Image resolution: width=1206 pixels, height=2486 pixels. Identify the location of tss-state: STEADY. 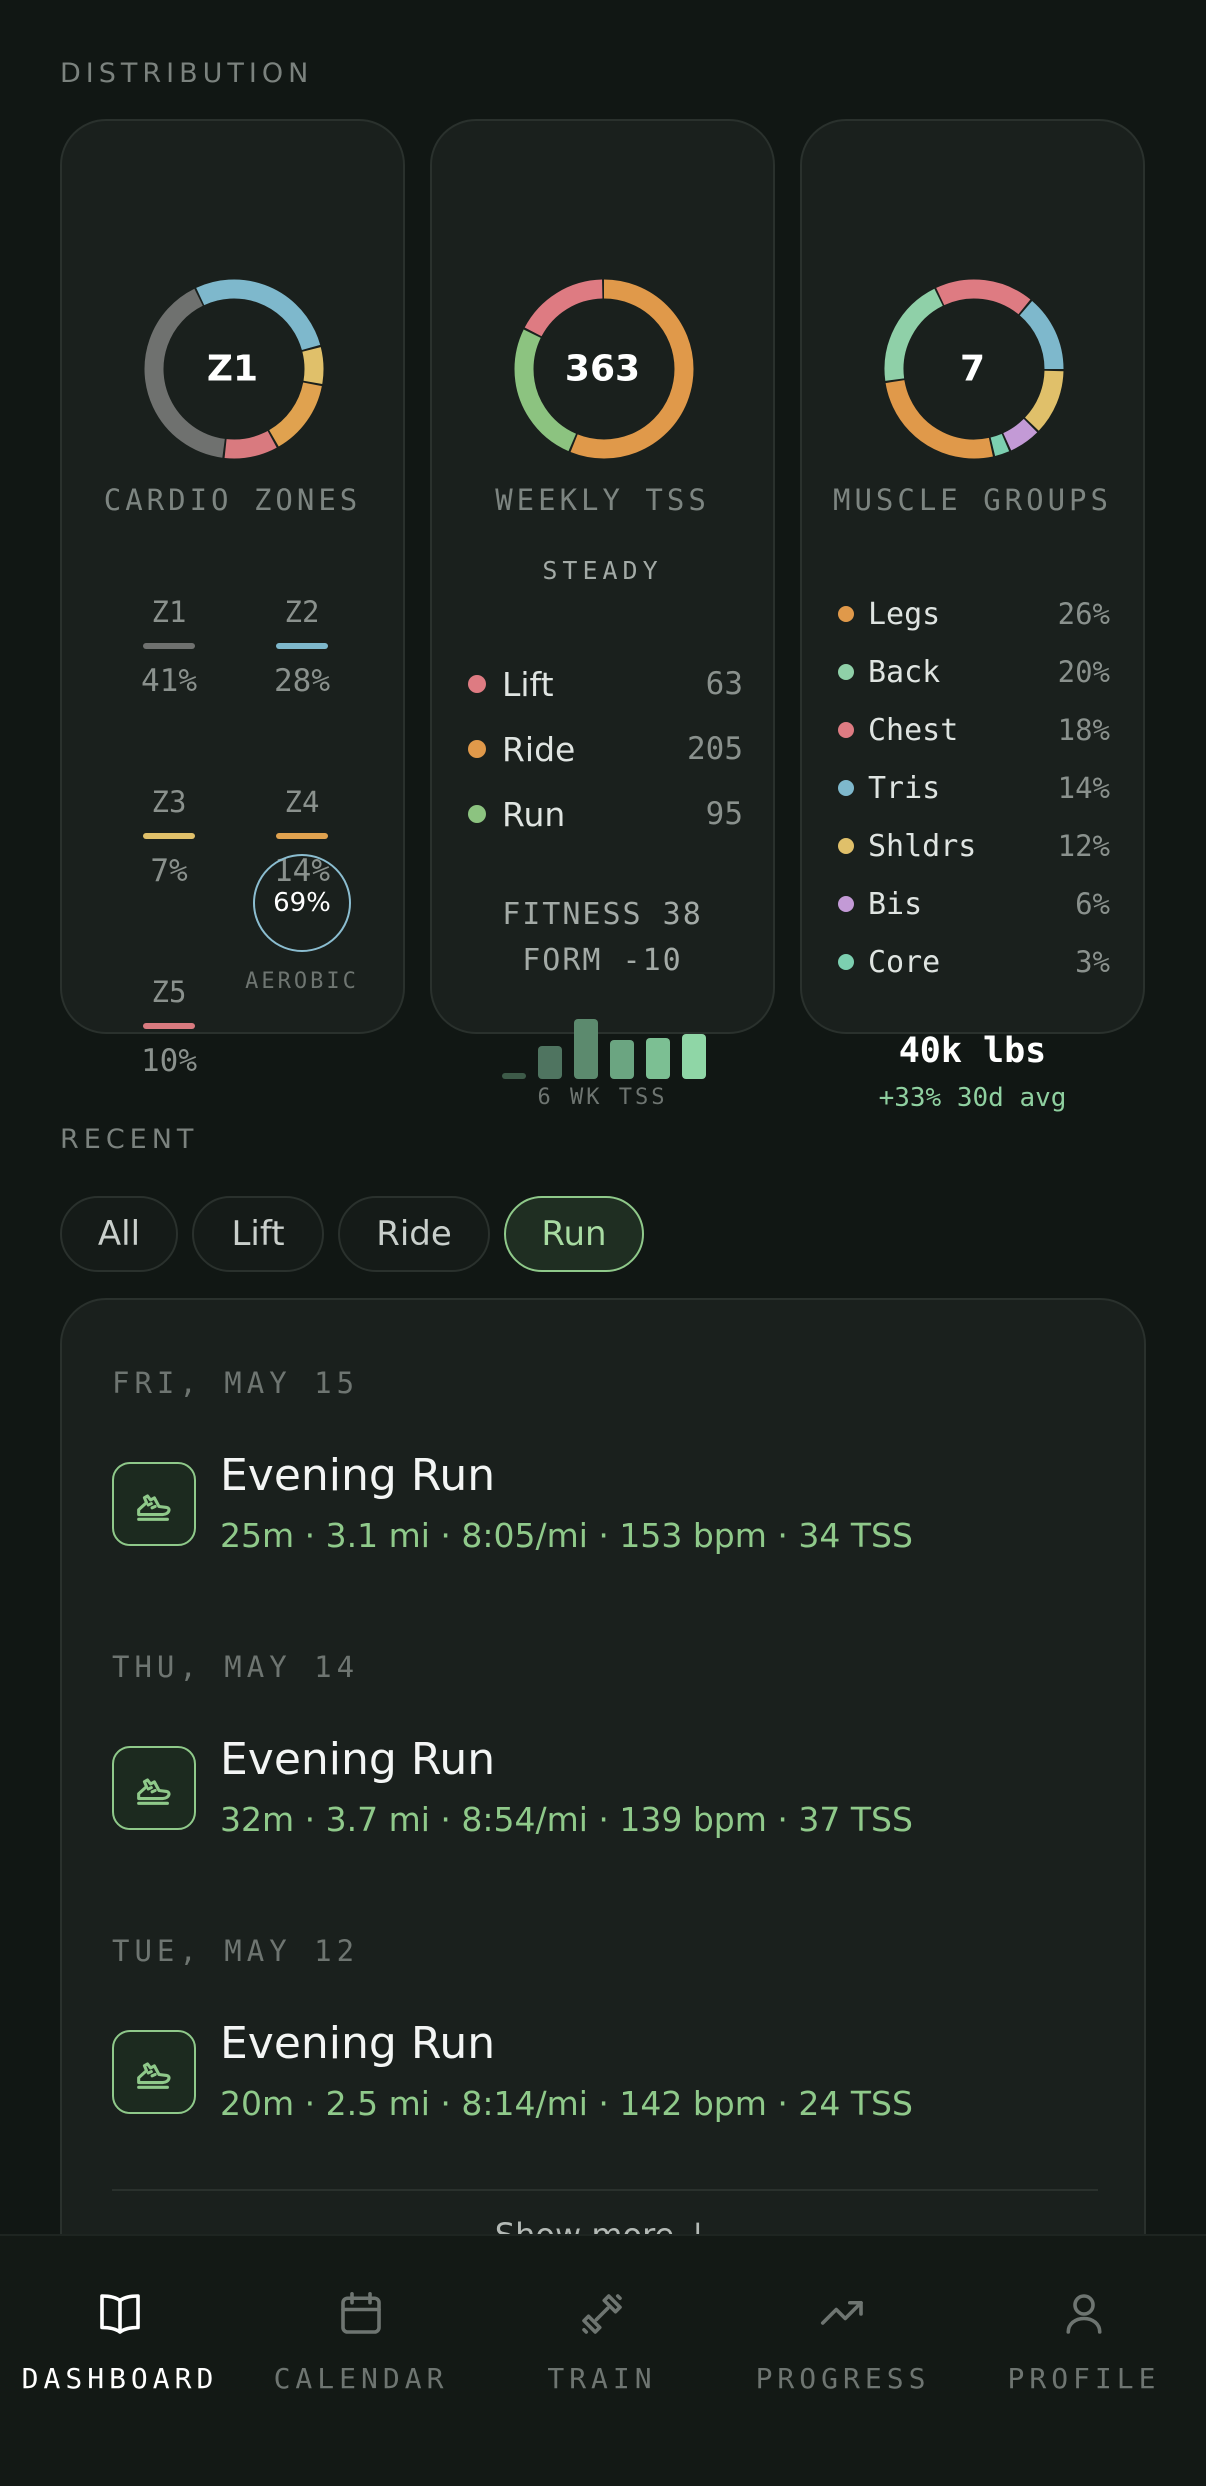
(602, 570).